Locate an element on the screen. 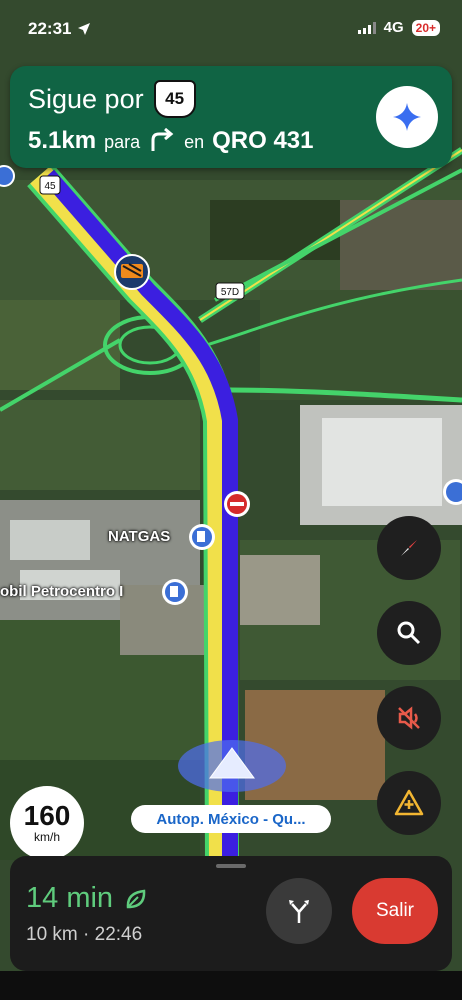 The image size is (462, 1000). map-shield-45: 45 is located at coordinates (50, 185).